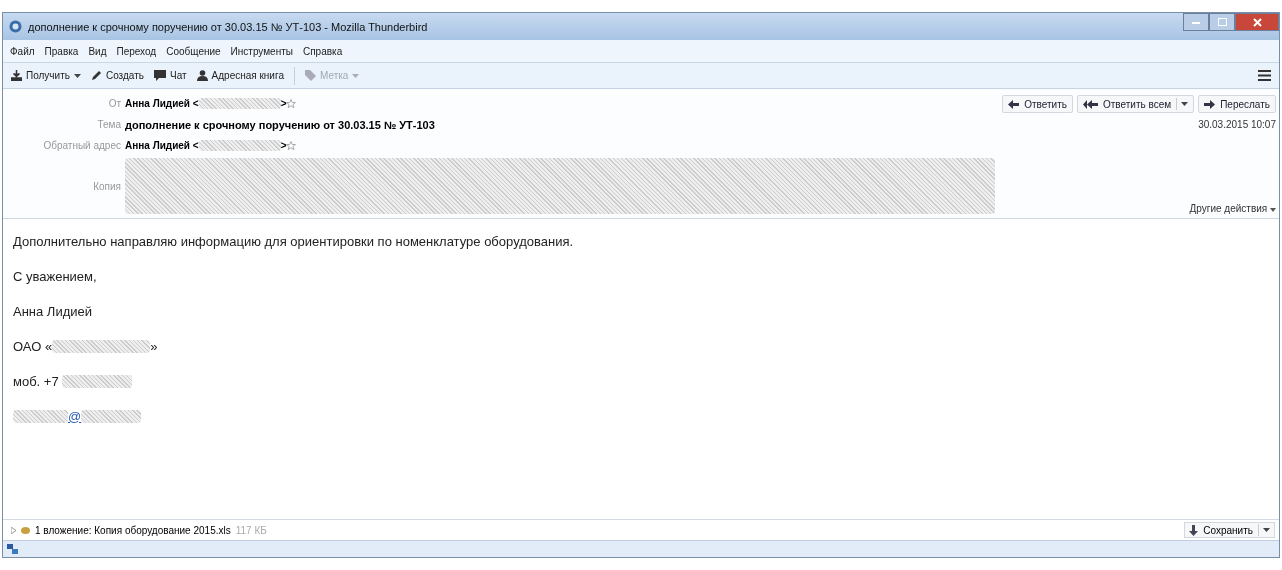 This screenshot has width=1282, height=570. I want to click on message-text: Дополнительно направляю информацию для ориентировки по номенклатуре оборудования., so click(293, 241).